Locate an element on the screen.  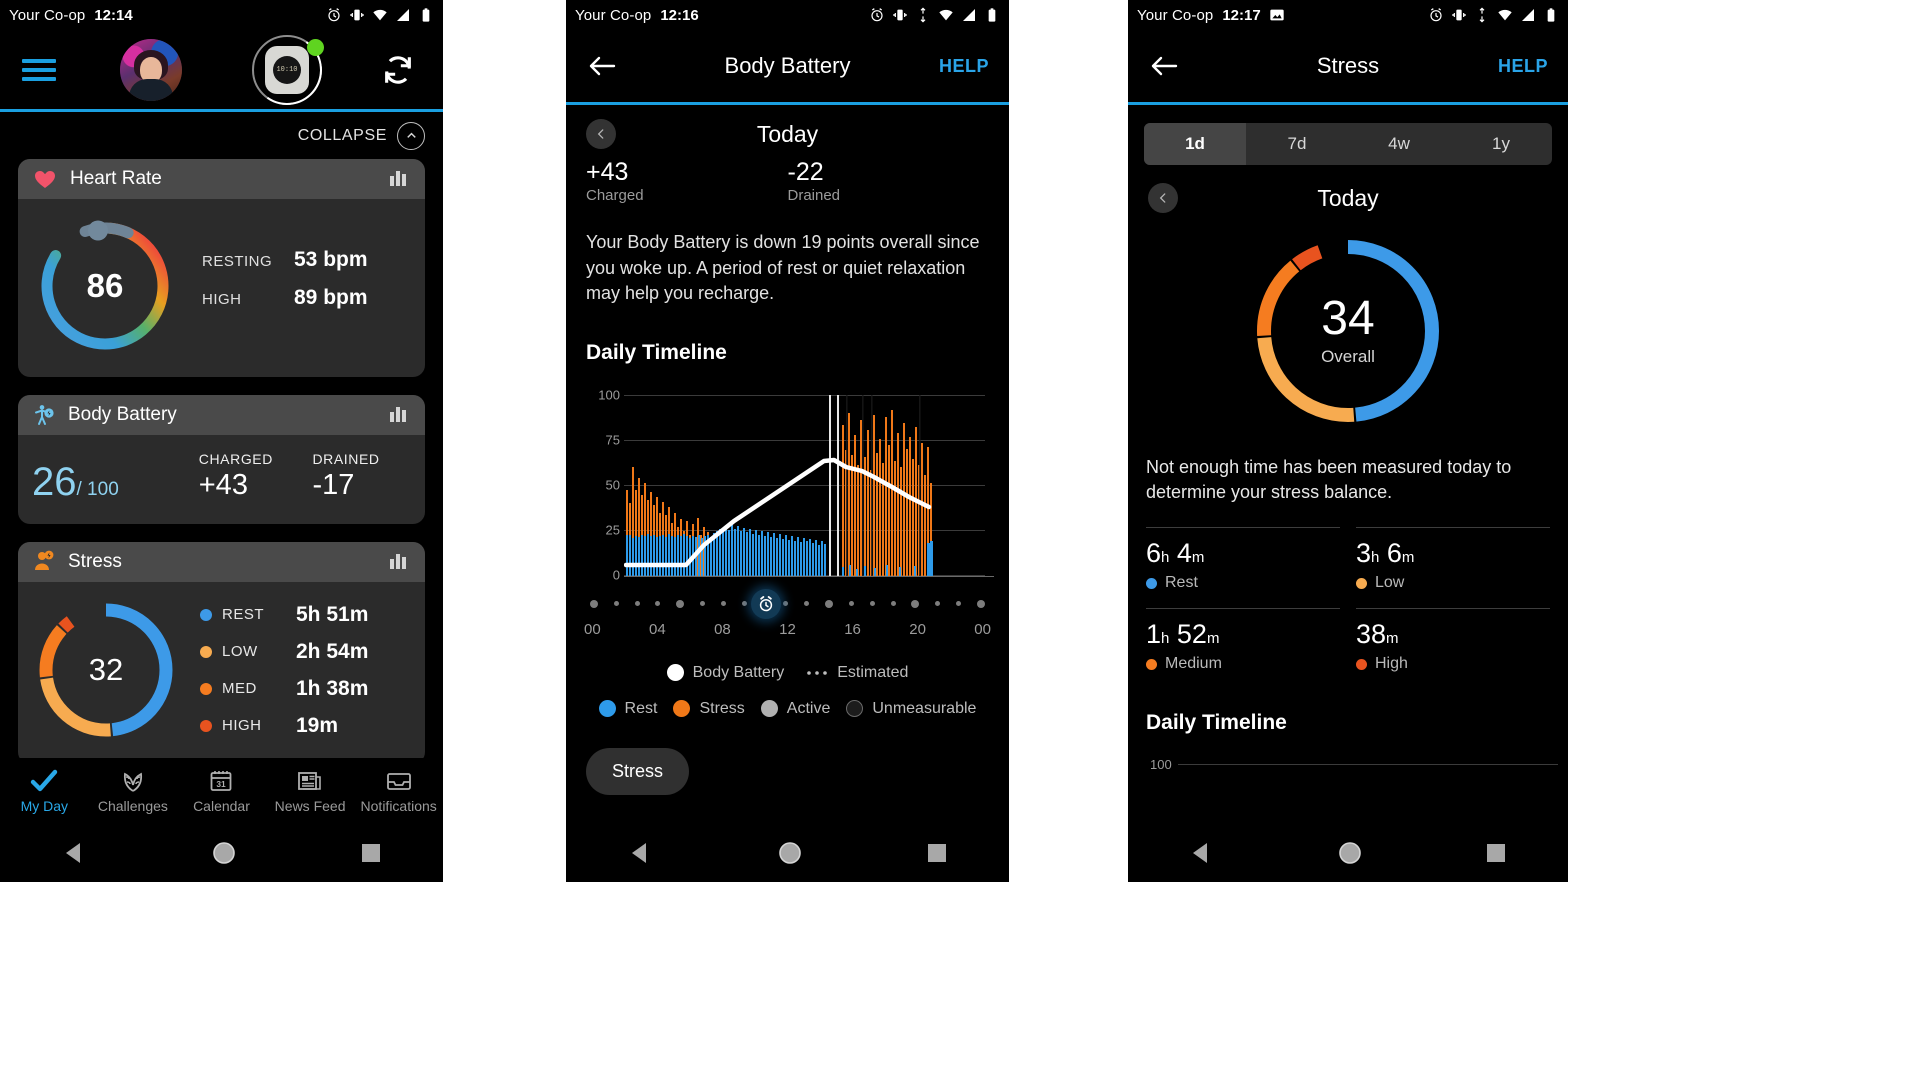
hour-dots-track is located at coordinates (787, 603).